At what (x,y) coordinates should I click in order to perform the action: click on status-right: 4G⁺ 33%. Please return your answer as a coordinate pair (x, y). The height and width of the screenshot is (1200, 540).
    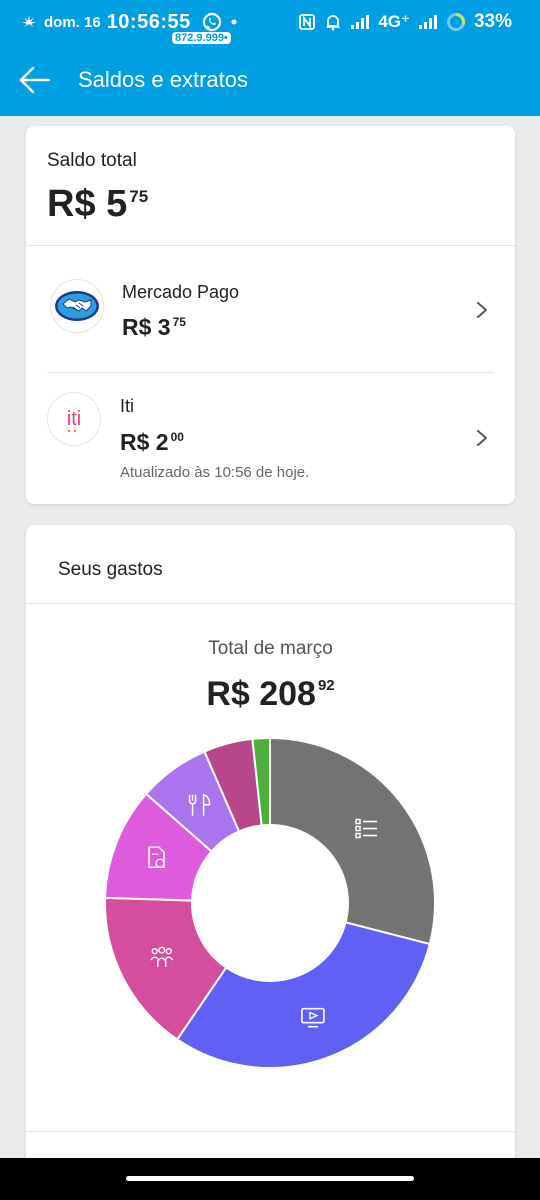
    Looking at the image, I should click on (405, 22).